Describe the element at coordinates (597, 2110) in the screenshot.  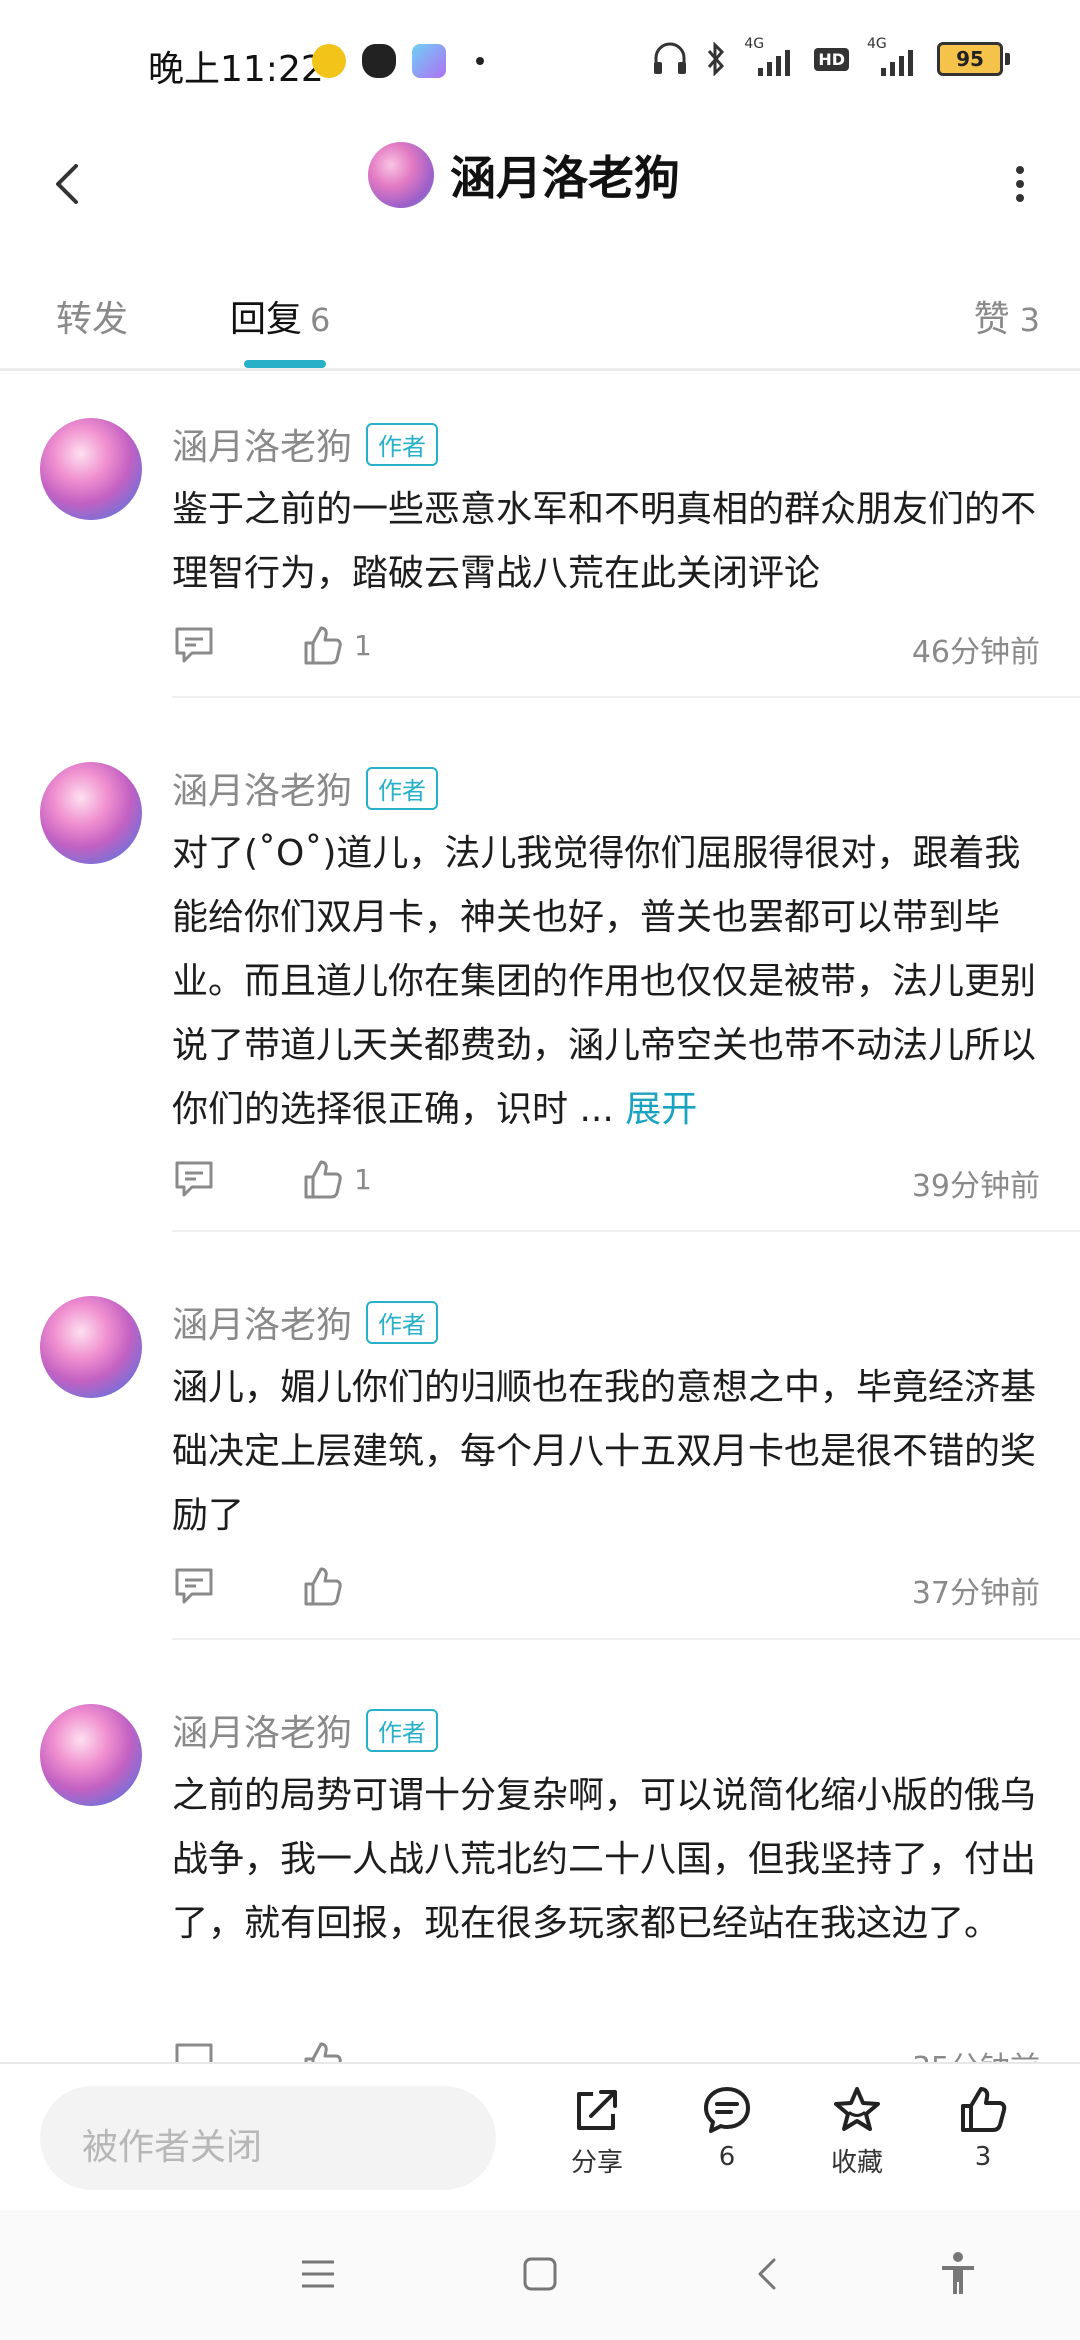
I see `share-icon` at that location.